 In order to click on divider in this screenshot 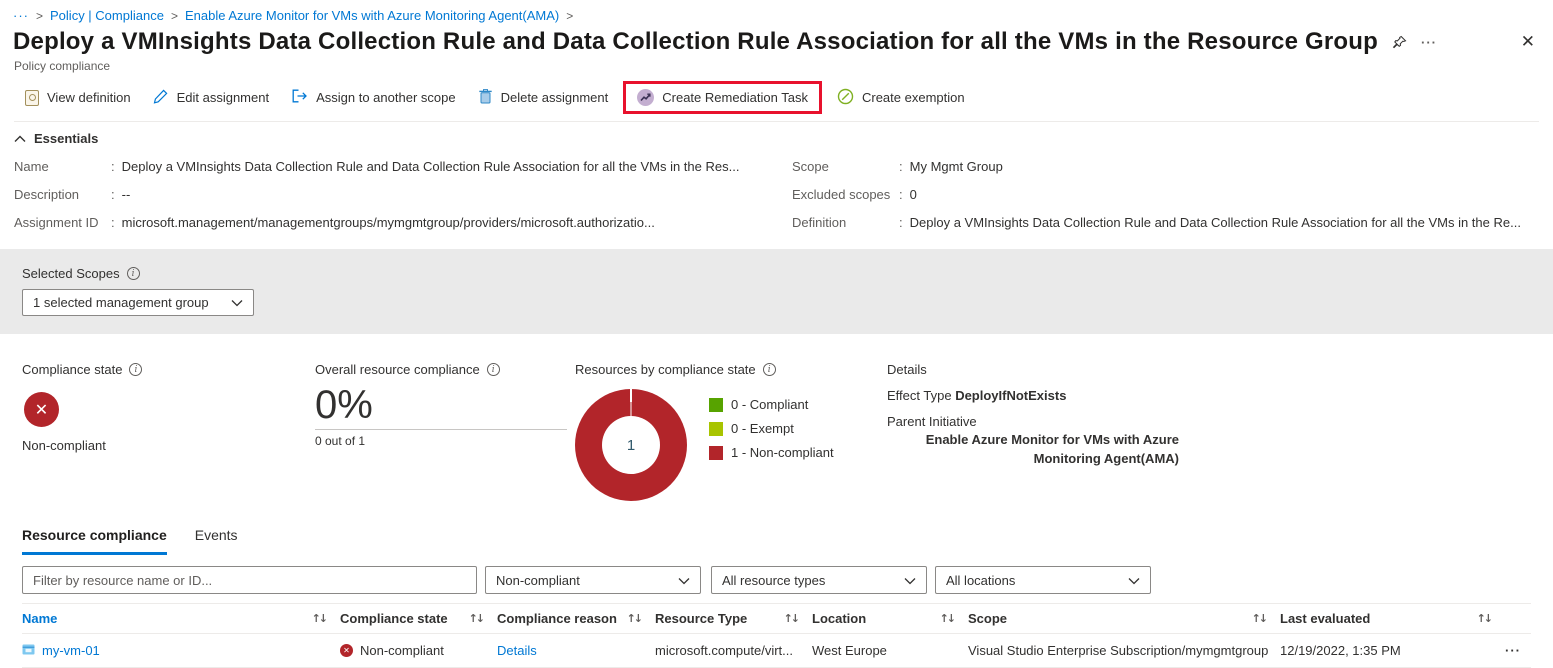, I will do `click(441, 429)`.